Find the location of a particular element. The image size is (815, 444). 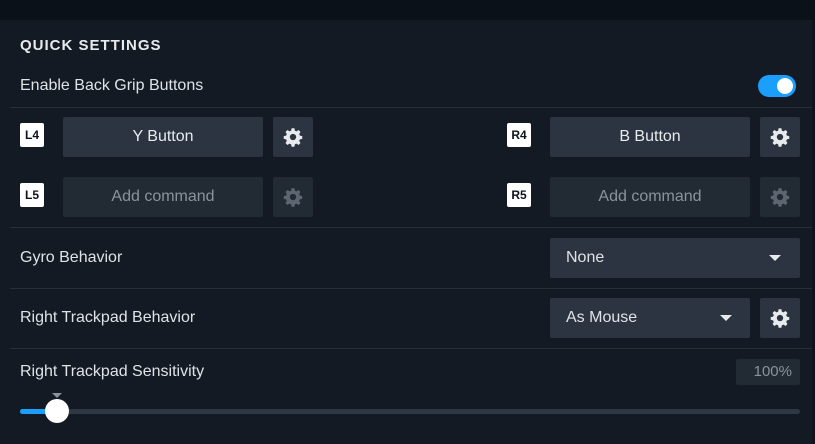

back-grip-label: Enable Back Grip Buttons is located at coordinates (112, 85).